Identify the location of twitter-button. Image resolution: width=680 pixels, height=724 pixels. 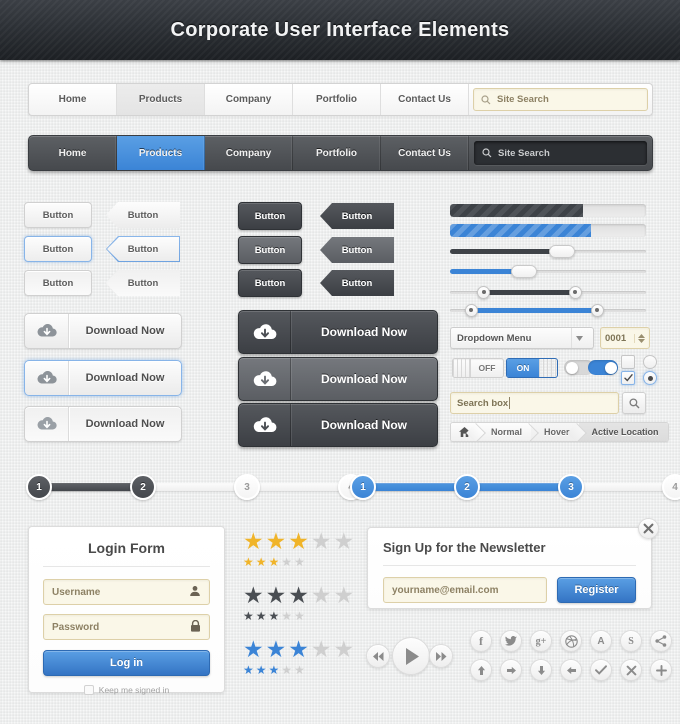
(511, 641).